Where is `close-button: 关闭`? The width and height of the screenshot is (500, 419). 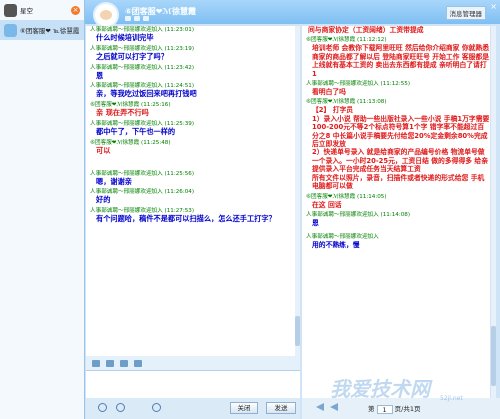 close-button: 关闭 is located at coordinates (244, 408).